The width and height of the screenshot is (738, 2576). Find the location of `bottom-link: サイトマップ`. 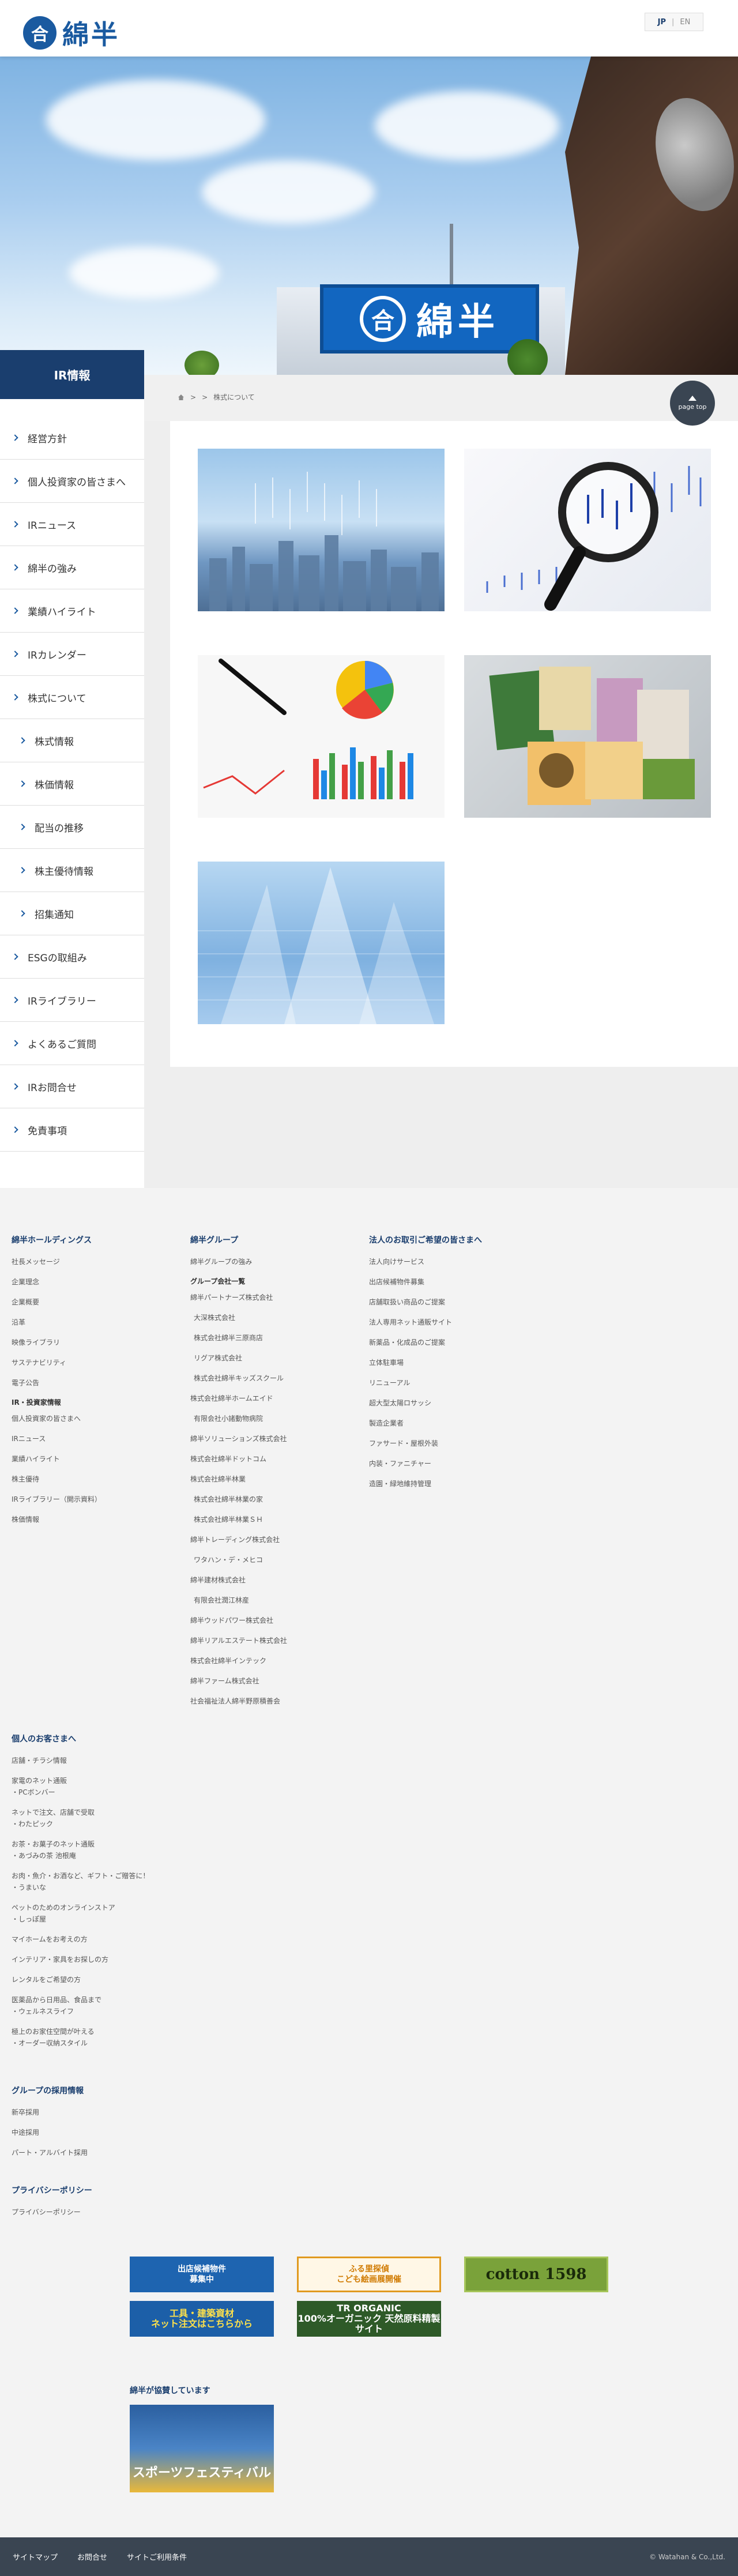

bottom-link: サイトマップ is located at coordinates (35, 2556).